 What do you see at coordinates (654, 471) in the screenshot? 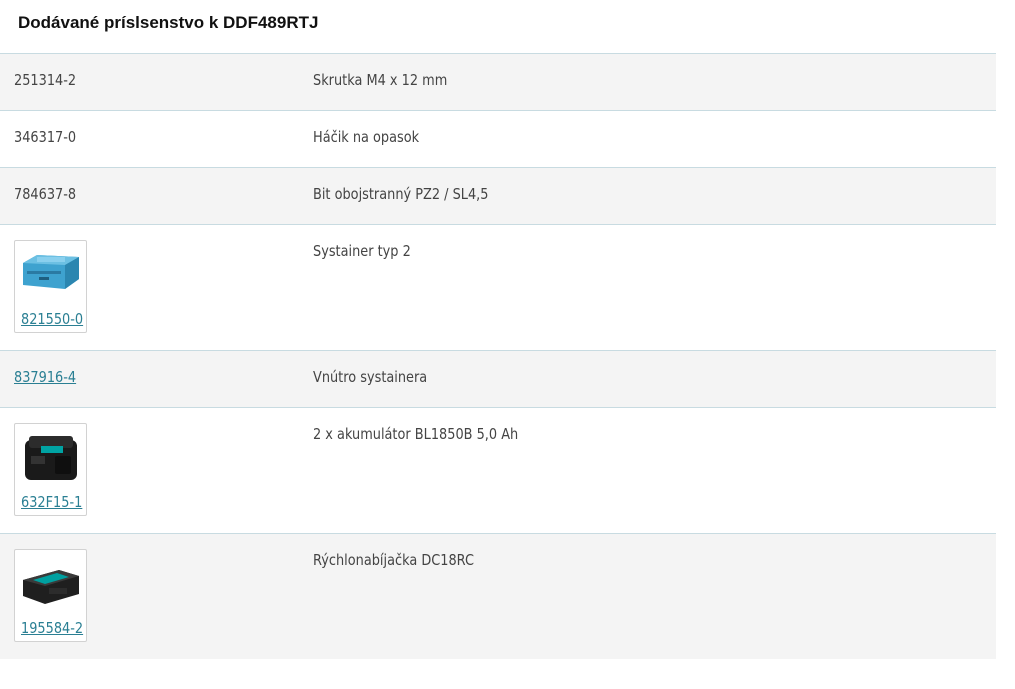
I see `item-desc-cell: 2 x akumulátor BL1850B 5,0 Ah` at bounding box center [654, 471].